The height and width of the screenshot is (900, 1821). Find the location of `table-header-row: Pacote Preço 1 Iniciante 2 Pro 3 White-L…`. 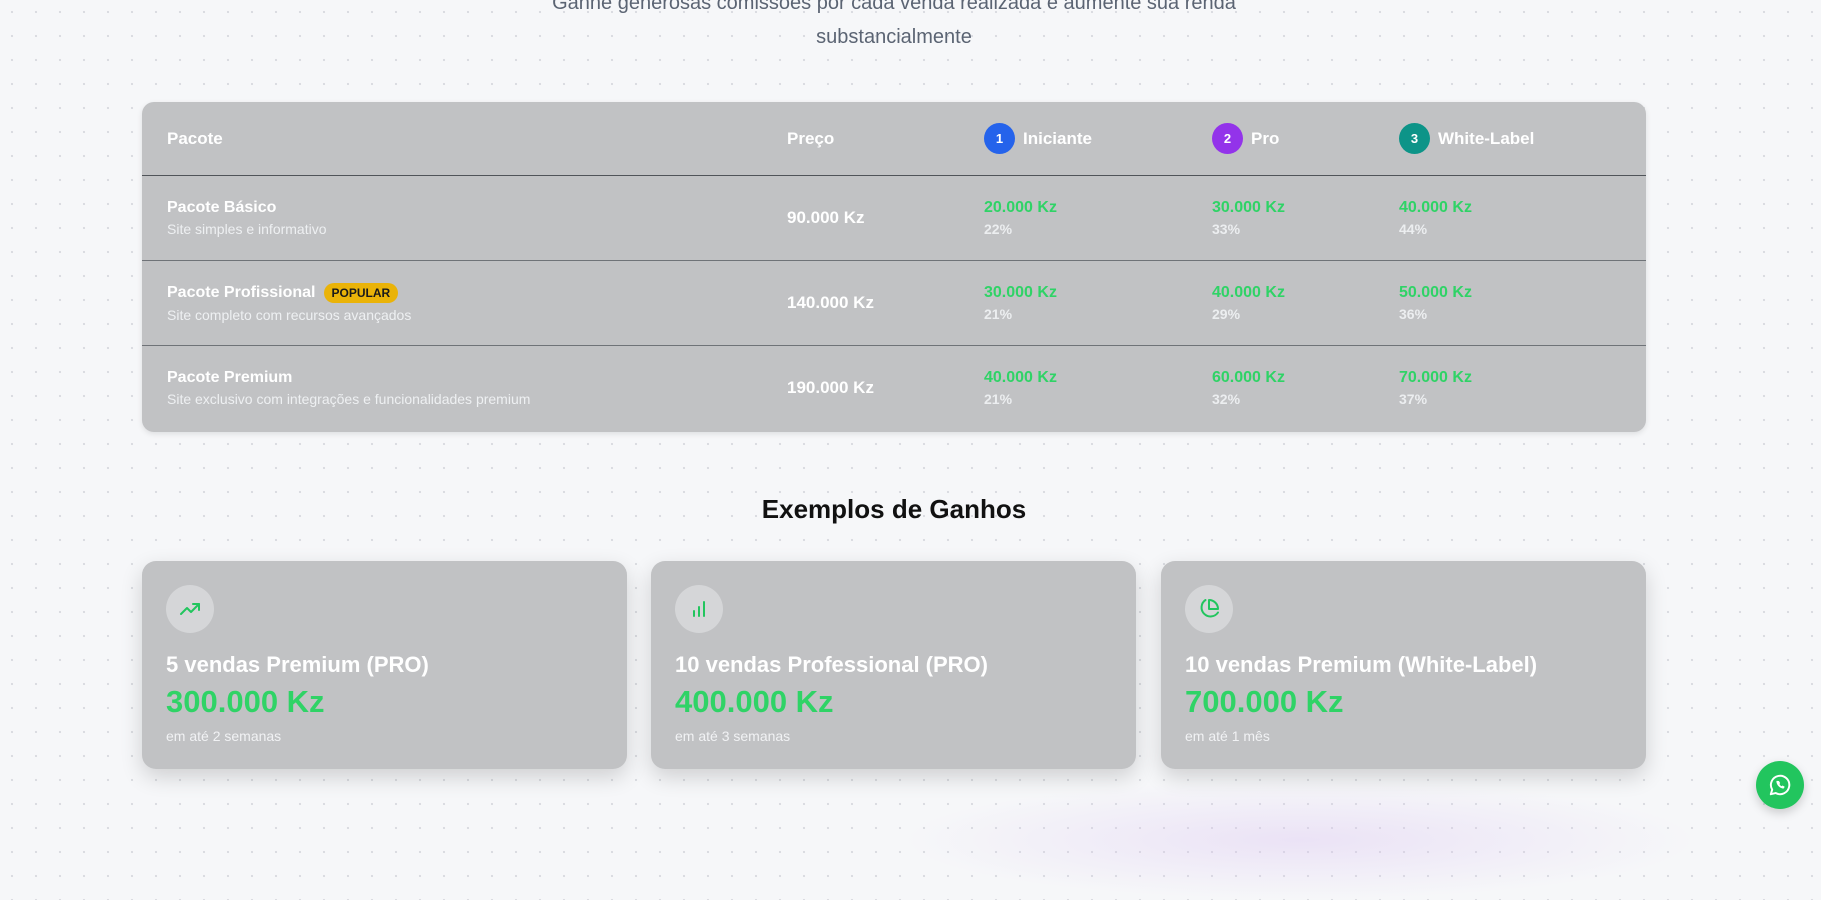

table-header-row: Pacote Preço 1 Iniciante 2 Pro 3 White-L… is located at coordinates (894, 139).